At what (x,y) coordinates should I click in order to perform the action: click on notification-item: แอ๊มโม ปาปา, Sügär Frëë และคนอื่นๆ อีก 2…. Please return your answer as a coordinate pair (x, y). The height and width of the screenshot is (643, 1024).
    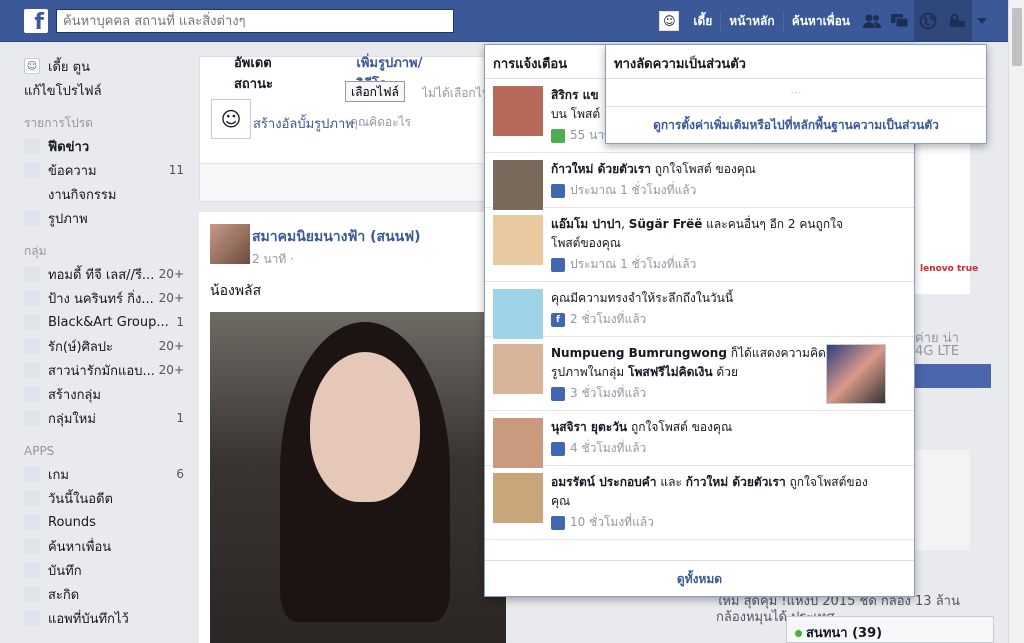
    Looking at the image, I should click on (699, 245).